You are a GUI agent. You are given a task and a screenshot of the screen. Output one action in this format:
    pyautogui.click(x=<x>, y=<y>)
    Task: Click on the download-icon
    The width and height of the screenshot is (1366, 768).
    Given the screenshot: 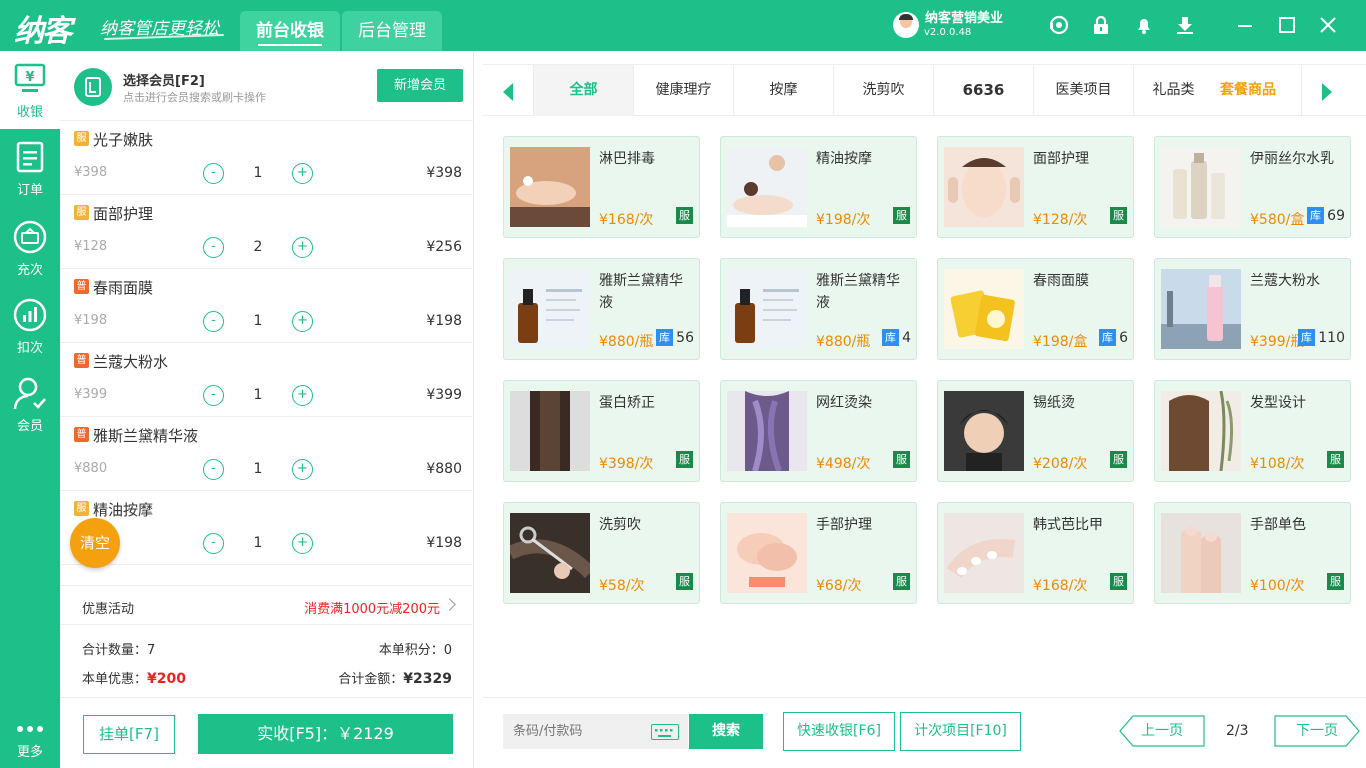 What is the action you would take?
    pyautogui.click(x=1185, y=25)
    